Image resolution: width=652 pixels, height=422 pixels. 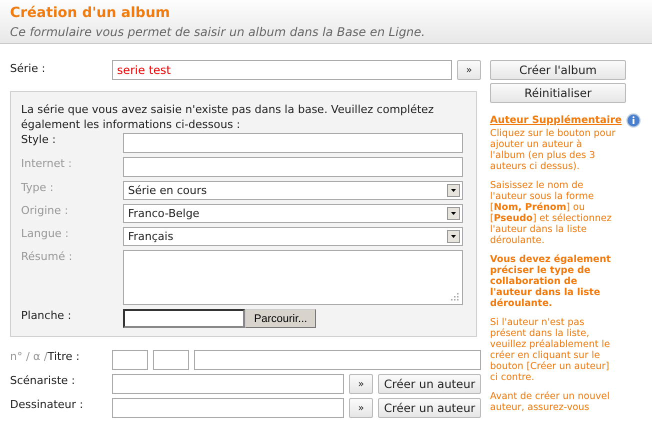 What do you see at coordinates (550, 350) in the screenshot?
I see `help-text: Si l'auteur n'est pas présent dans la liste, veuillez préalablement le créer en cliquant sur le bouton [Créer un auteur] ci contre.` at bounding box center [550, 350].